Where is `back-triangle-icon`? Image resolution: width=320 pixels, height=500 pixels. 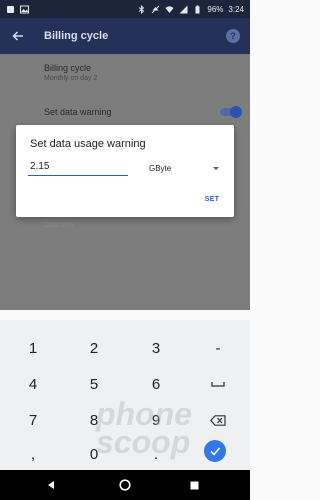
back-triangle-icon is located at coordinates (51, 485).